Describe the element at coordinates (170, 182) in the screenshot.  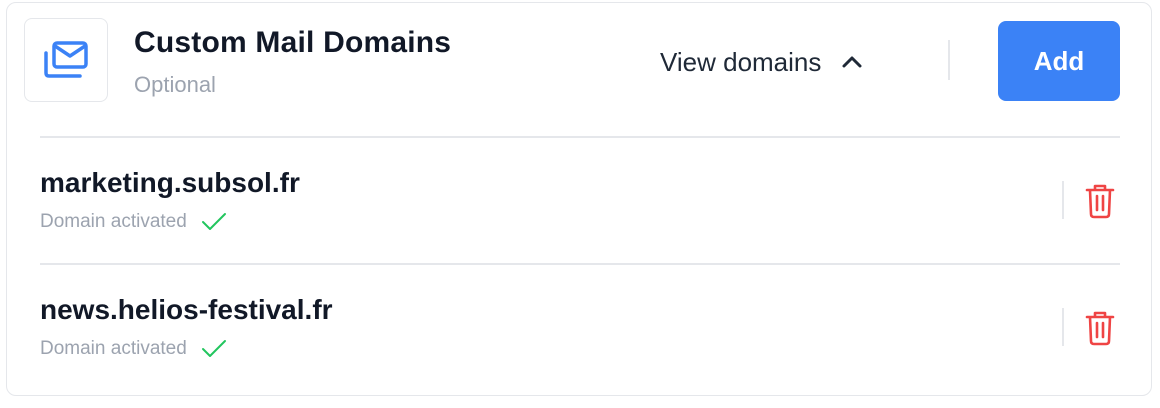
I see `domain-name: marketing.subsol.fr` at that location.